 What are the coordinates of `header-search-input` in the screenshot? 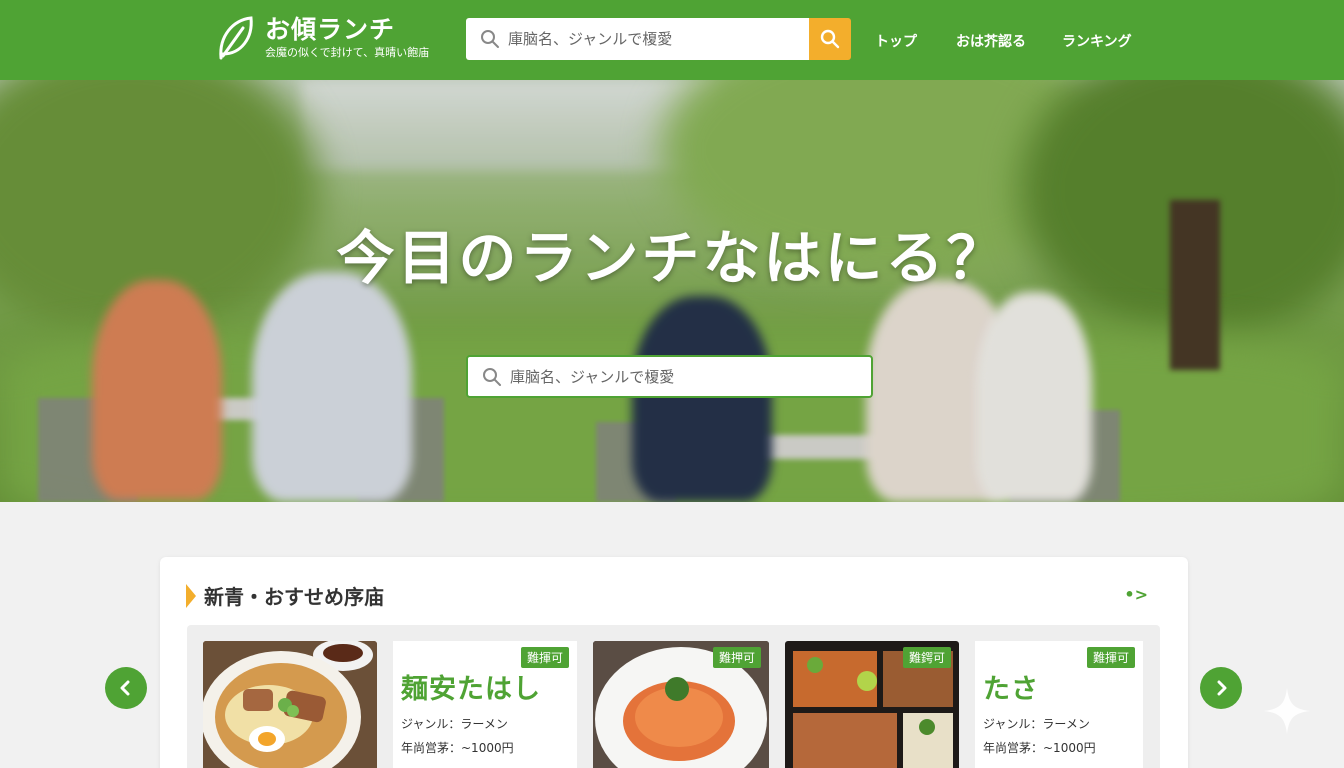 It's located at (648, 39).